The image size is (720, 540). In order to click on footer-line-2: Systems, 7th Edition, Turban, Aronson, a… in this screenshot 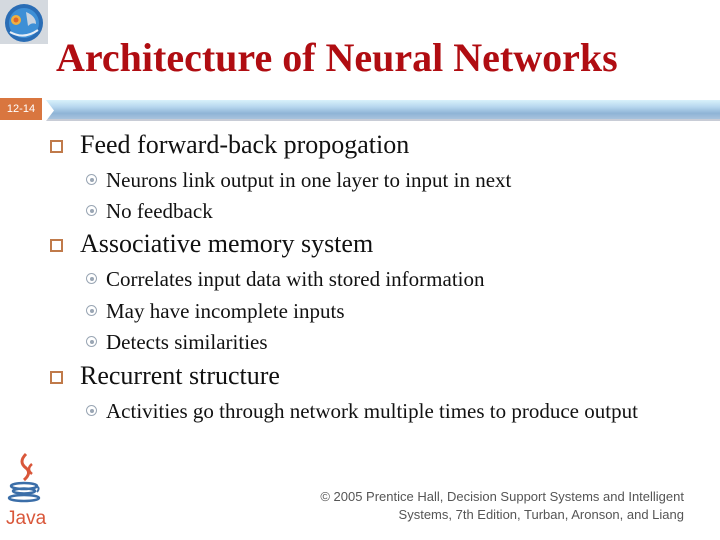, I will do `click(541, 514)`.